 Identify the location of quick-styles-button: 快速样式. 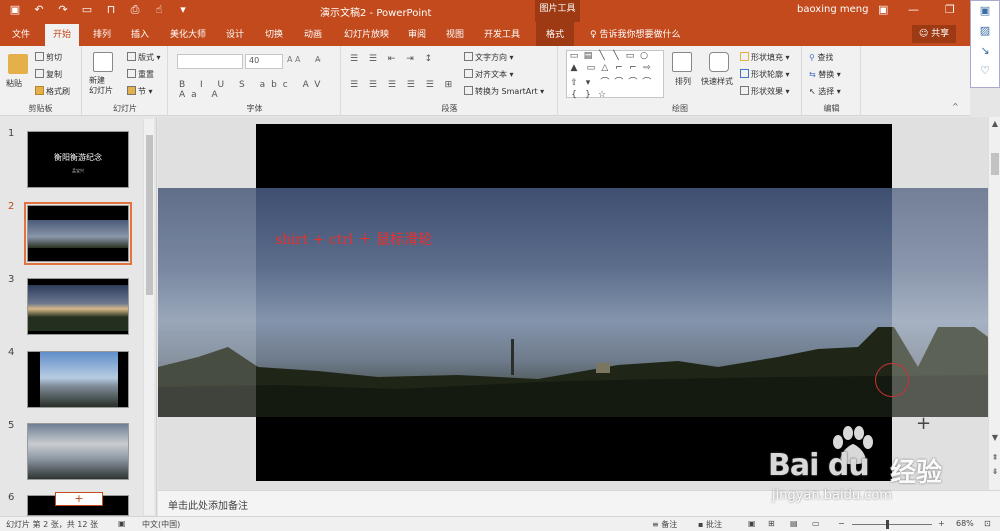
(717, 81).